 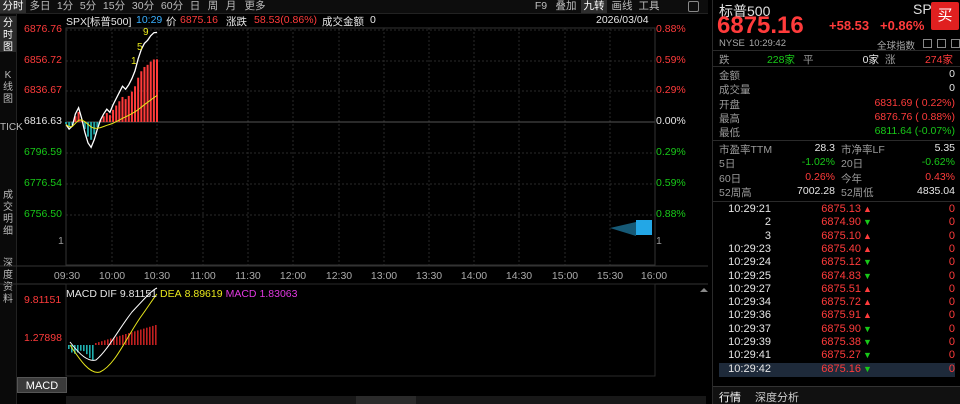 I want to click on stat-row: 开盘 6831.69 ( 0.22%), so click(x=837, y=104).